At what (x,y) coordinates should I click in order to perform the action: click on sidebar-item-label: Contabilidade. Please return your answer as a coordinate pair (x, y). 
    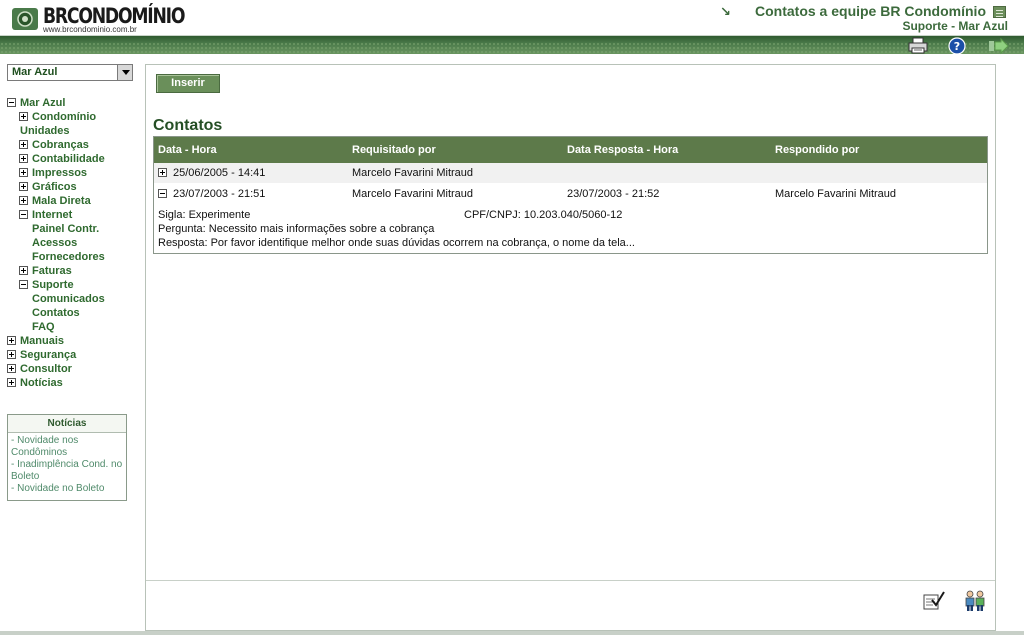
    Looking at the image, I should click on (68, 159).